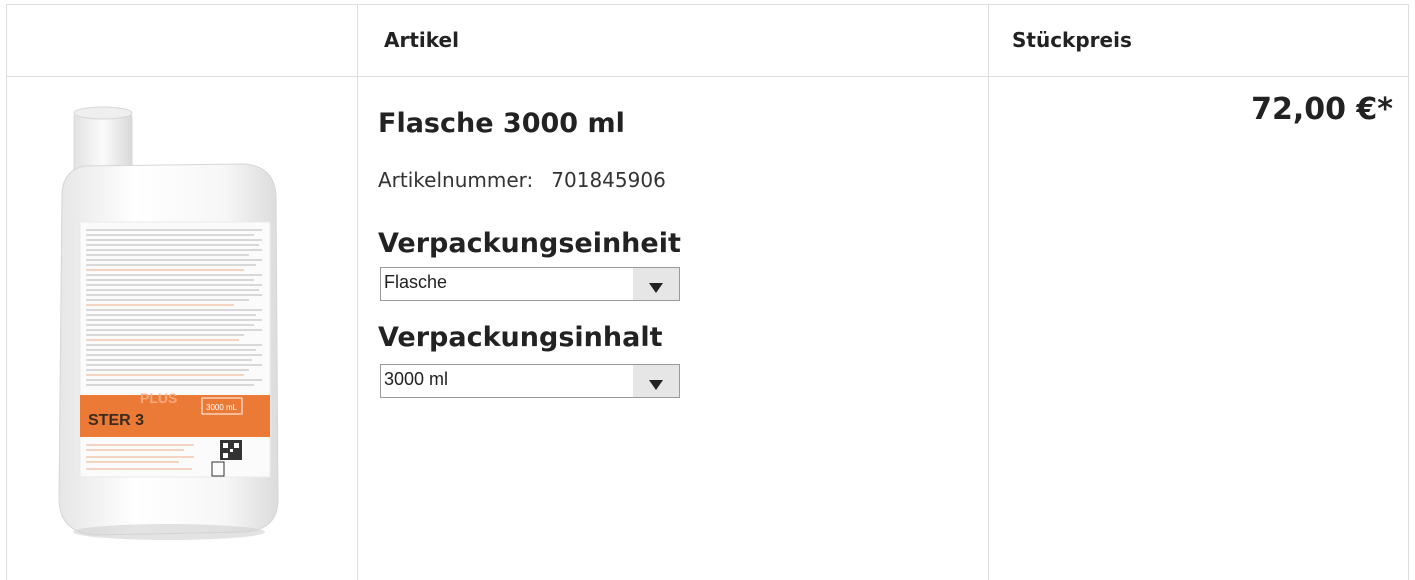 The height and width of the screenshot is (580, 1415). I want to click on packaging-content-dropdown-button, so click(656, 381).